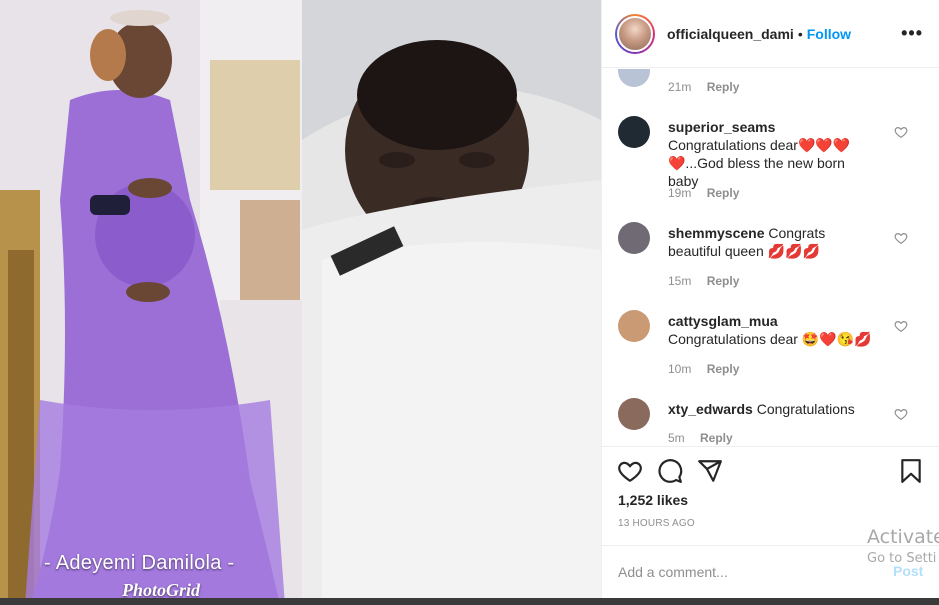 Image resolution: width=939 pixels, height=605 pixels. Describe the element at coordinates (805, 409) in the screenshot. I see `comment-text: Congratulations` at that location.